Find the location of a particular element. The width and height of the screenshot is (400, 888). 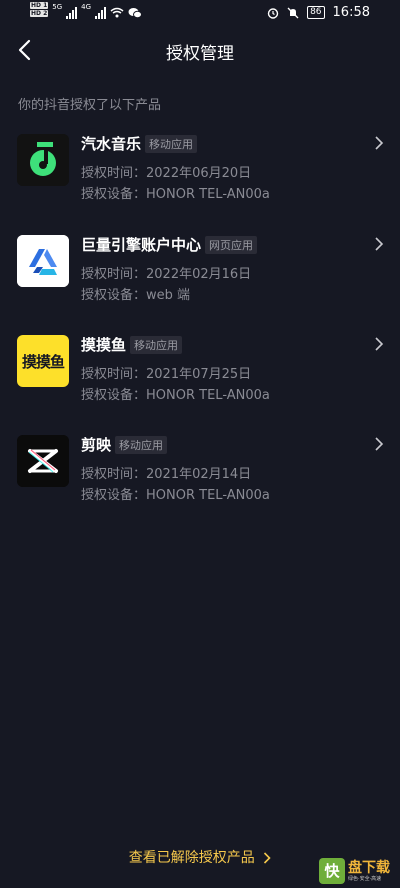

signal-icon is located at coordinates (72, 13).